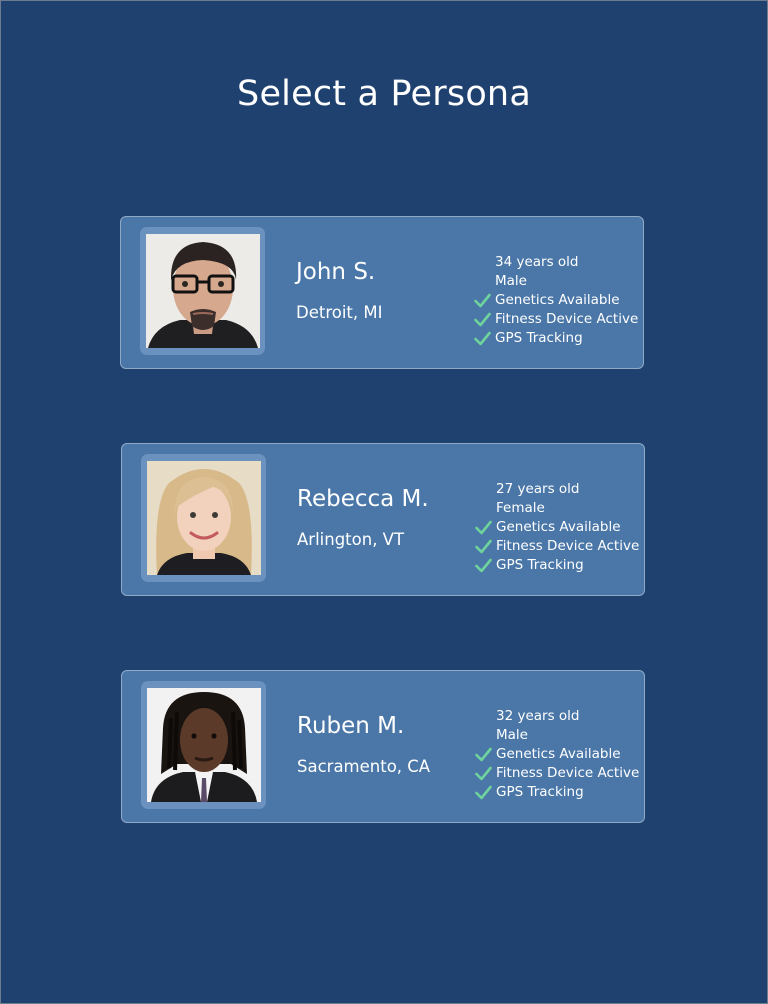 The height and width of the screenshot is (1004, 768). Describe the element at coordinates (351, 726) in the screenshot. I see `persona-name: Ruben M.` at that location.